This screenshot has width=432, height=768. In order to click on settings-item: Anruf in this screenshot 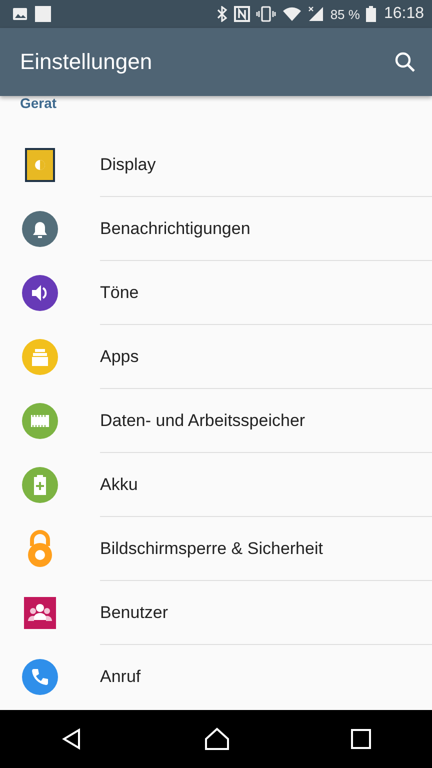, I will do `click(216, 677)`.